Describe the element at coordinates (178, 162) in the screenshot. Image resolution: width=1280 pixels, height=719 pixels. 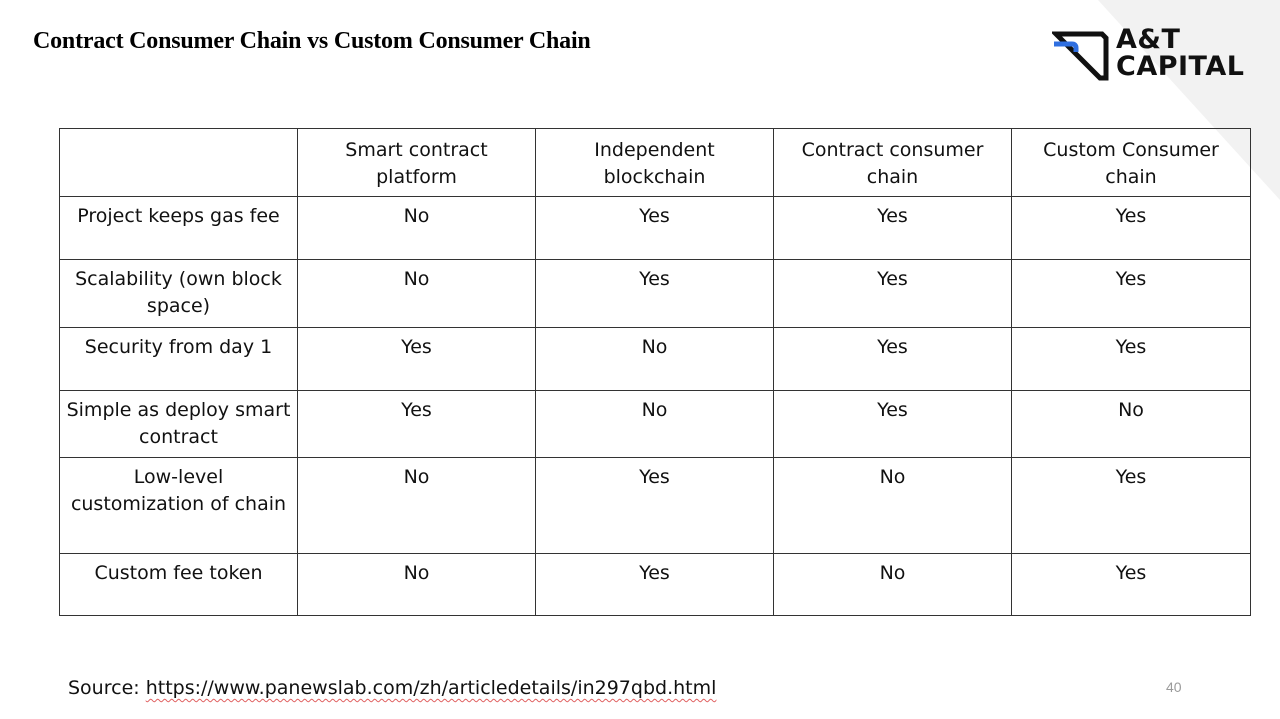
I see `column-header` at that location.